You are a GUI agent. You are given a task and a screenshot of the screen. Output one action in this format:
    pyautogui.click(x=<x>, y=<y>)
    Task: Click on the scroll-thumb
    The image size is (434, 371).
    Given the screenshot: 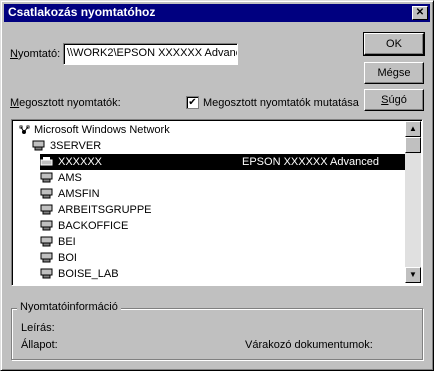 What is the action you would take?
    pyautogui.click(x=413, y=145)
    